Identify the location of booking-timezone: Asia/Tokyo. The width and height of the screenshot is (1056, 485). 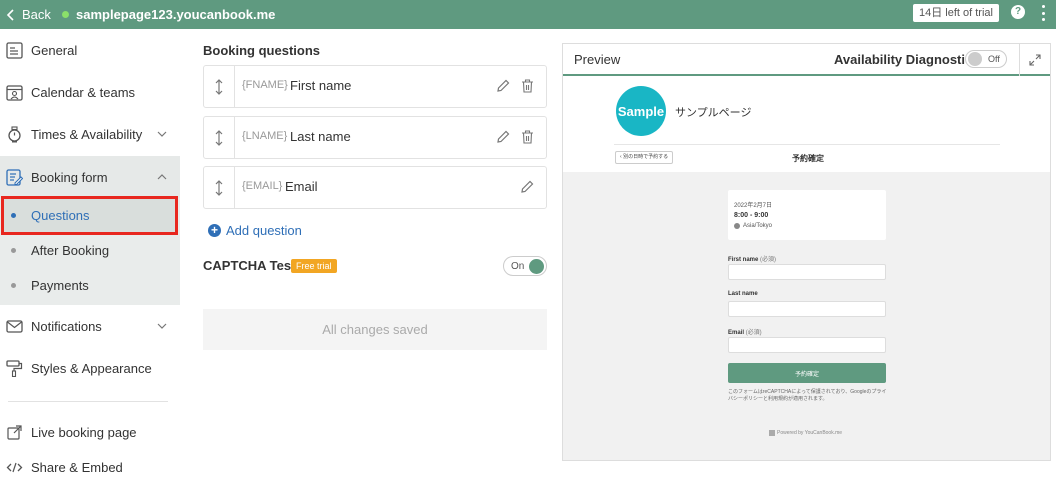
(753, 226).